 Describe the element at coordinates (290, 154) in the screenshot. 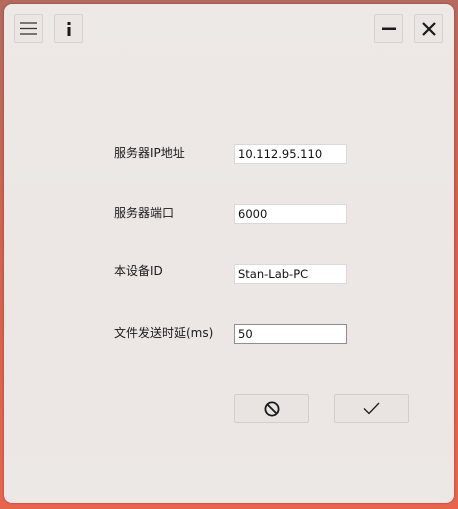

I see `server-ip-input` at that location.